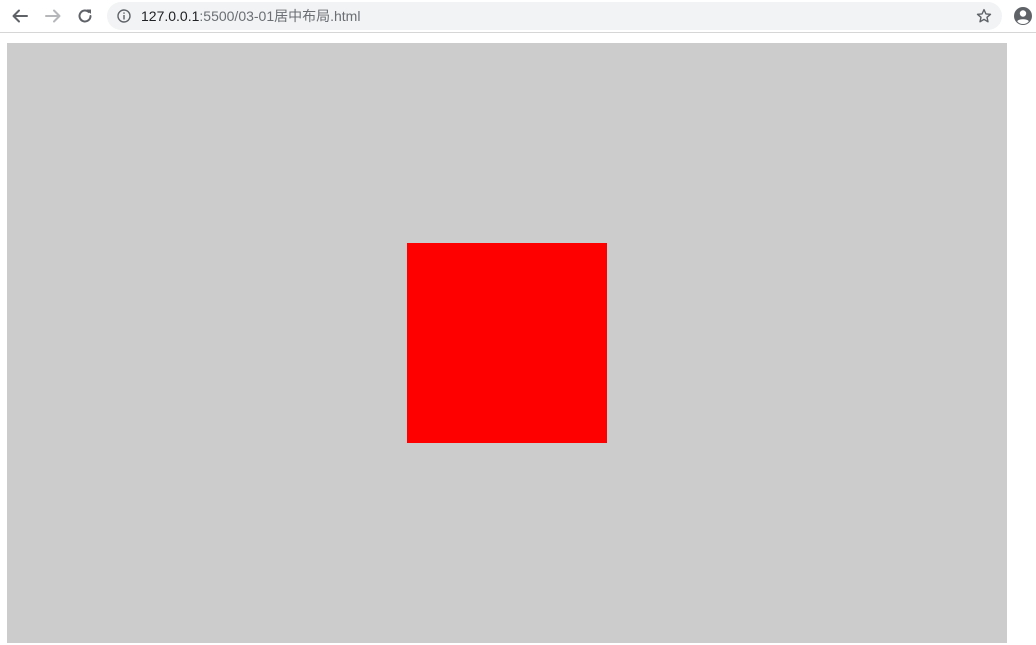  What do you see at coordinates (124, 16) in the screenshot?
I see `info-icon` at bounding box center [124, 16].